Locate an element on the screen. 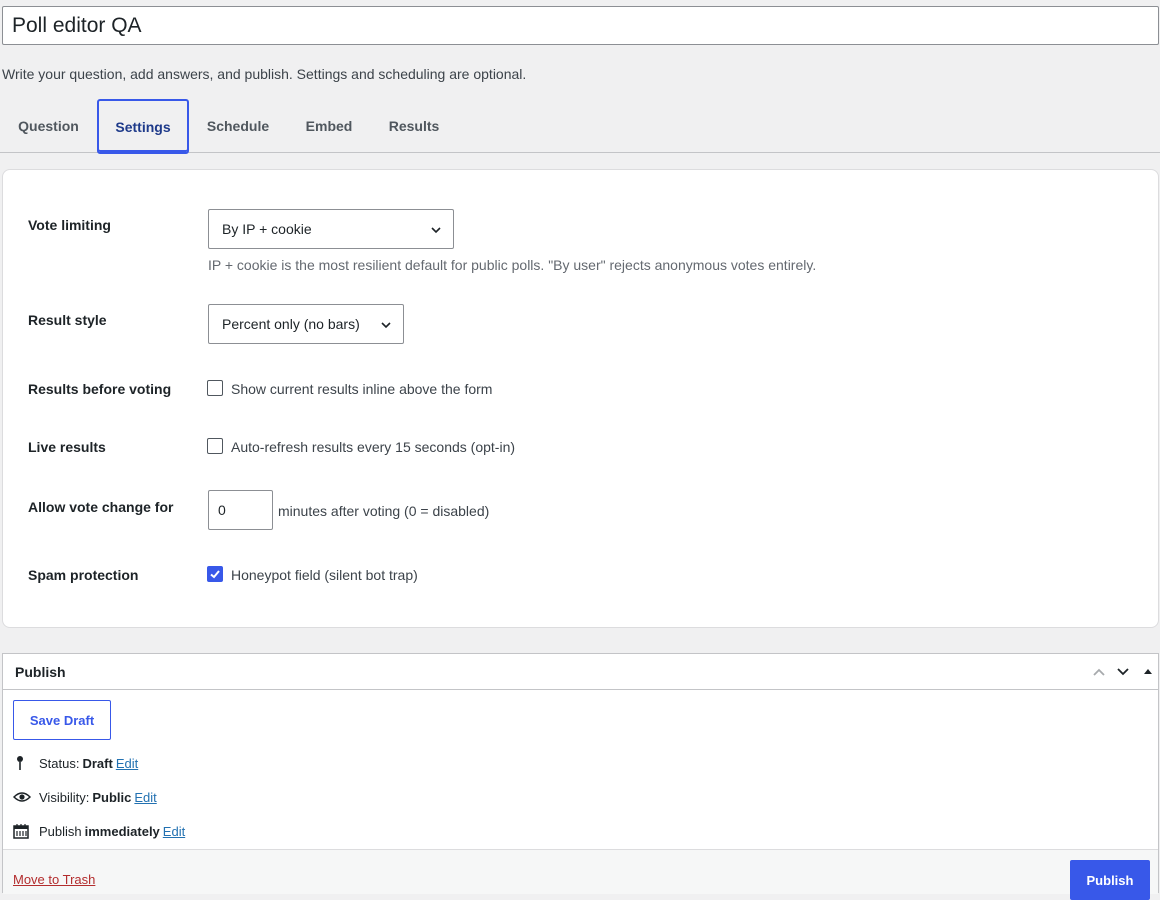  schedule-value: immediately is located at coordinates (122, 831).